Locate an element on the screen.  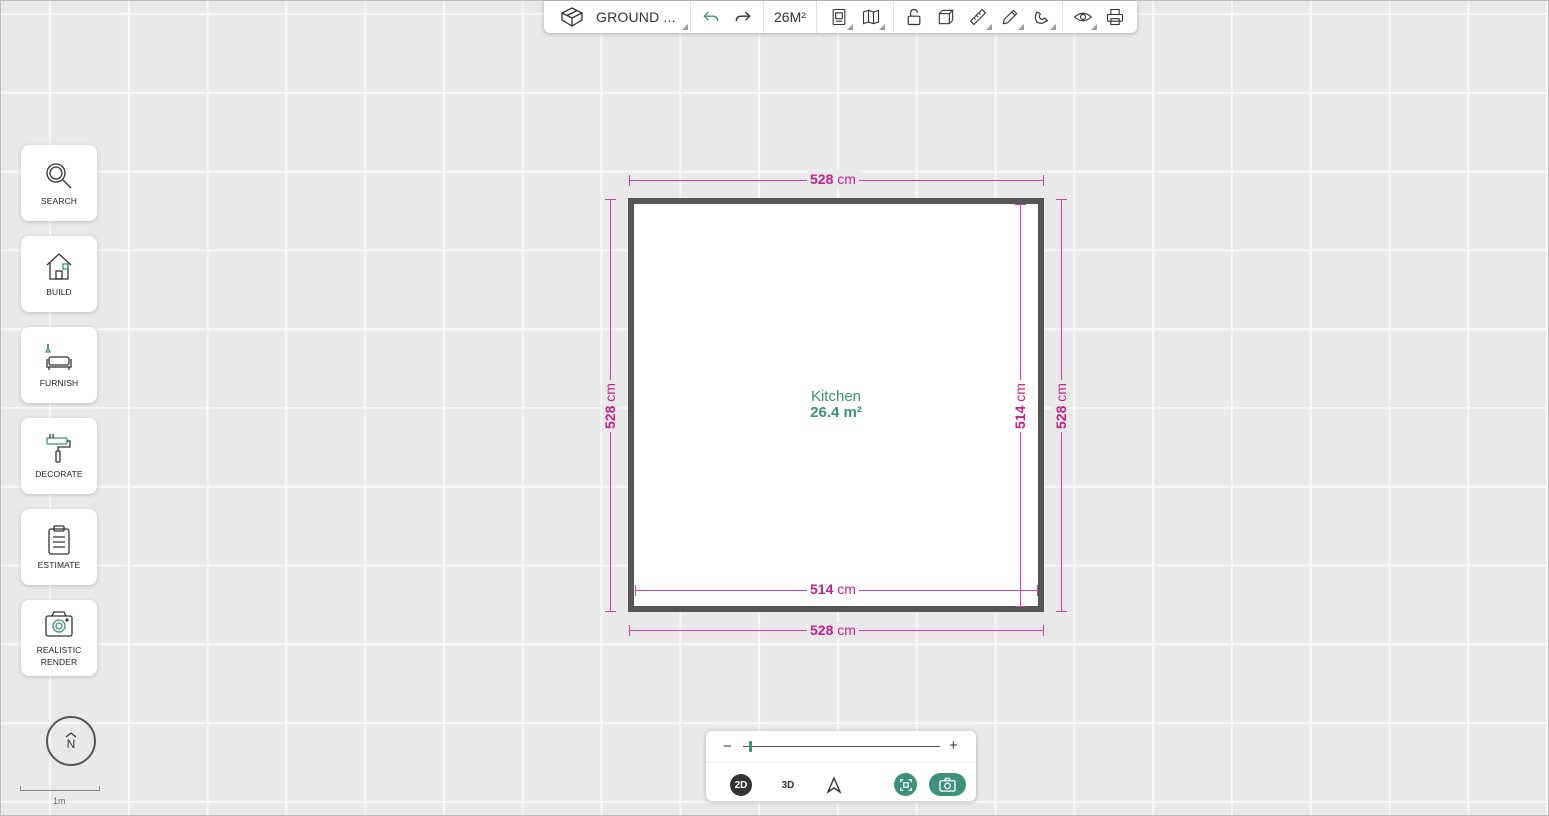
redo-button is located at coordinates (743, 17).